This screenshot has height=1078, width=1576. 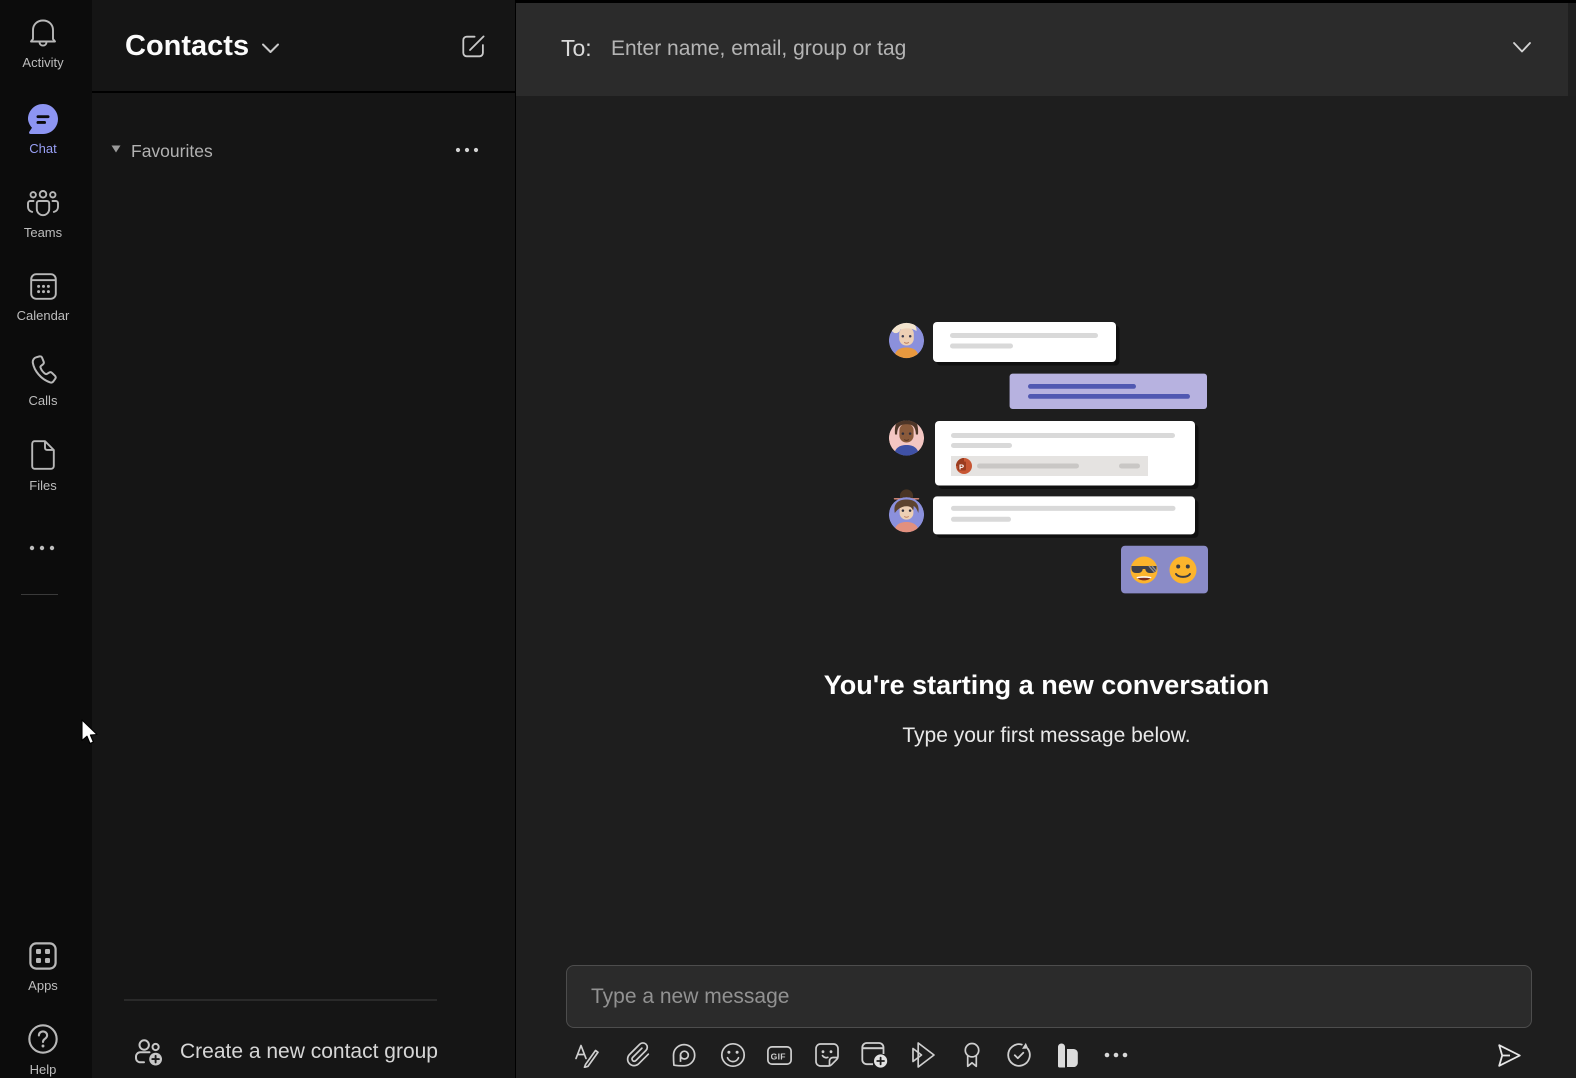 What do you see at coordinates (961, 467) in the screenshot?
I see `svg-text: P` at bounding box center [961, 467].